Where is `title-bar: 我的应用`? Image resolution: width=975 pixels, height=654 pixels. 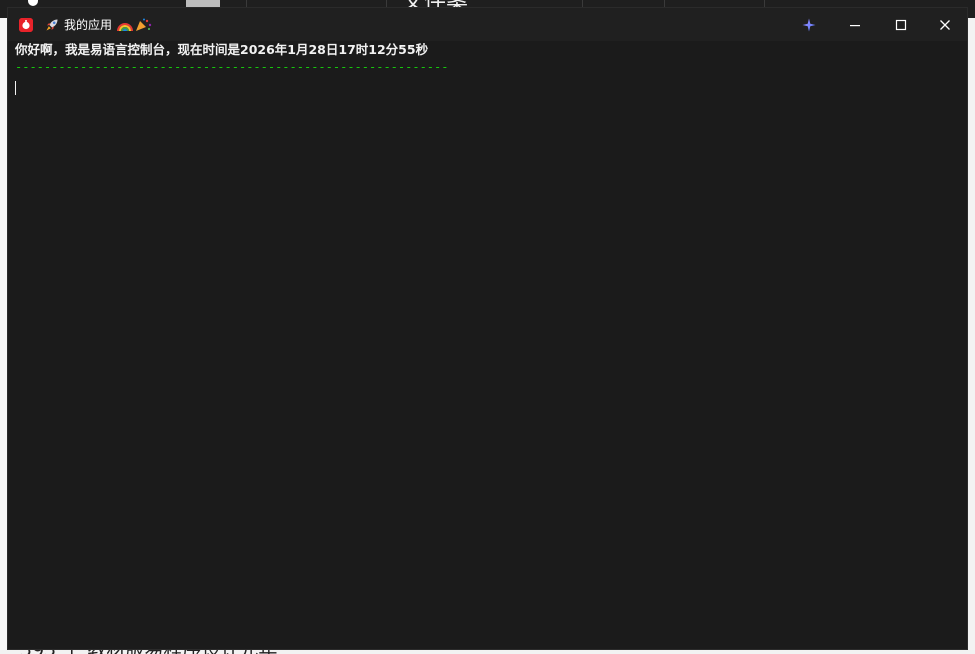 title-bar: 我的应用 is located at coordinates (487, 24).